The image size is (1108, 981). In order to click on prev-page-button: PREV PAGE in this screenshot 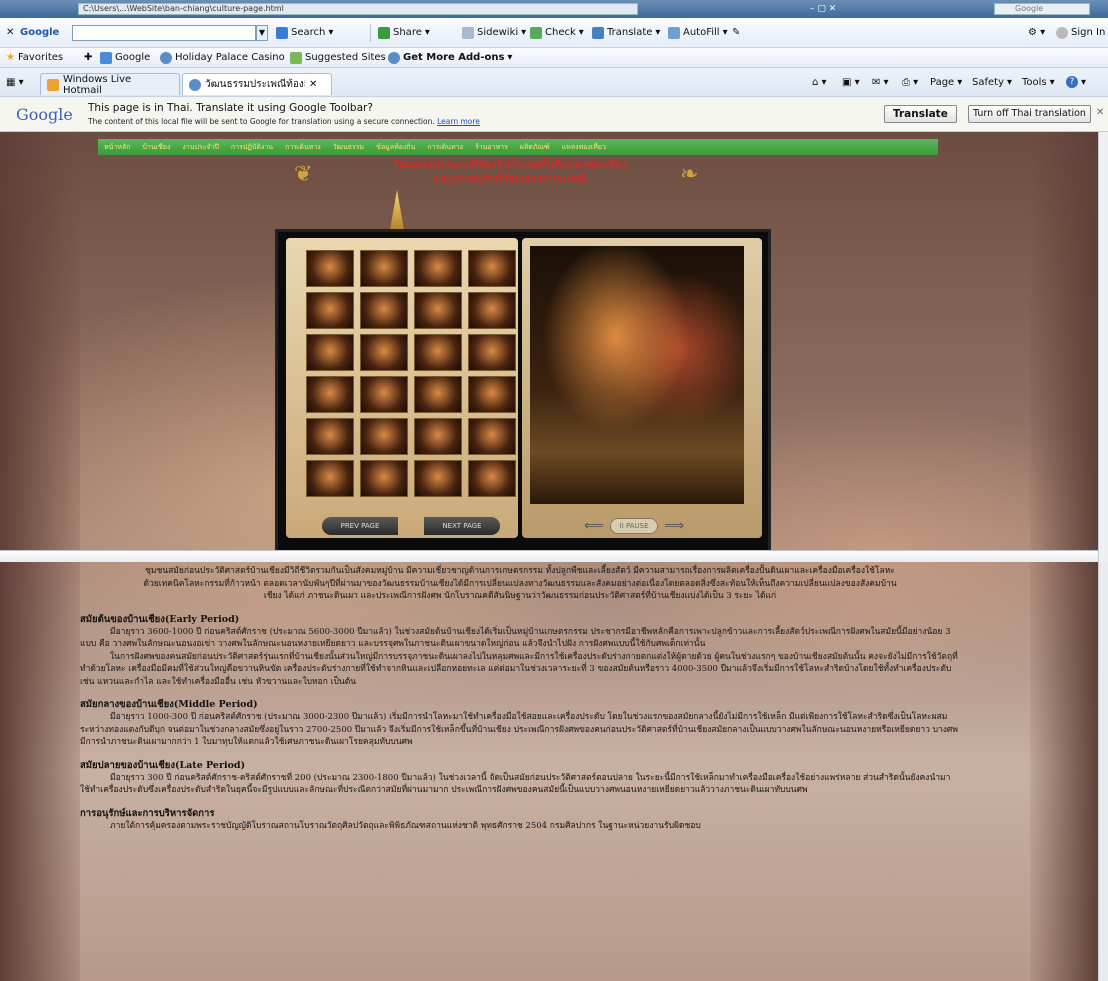, I will do `click(360, 526)`.